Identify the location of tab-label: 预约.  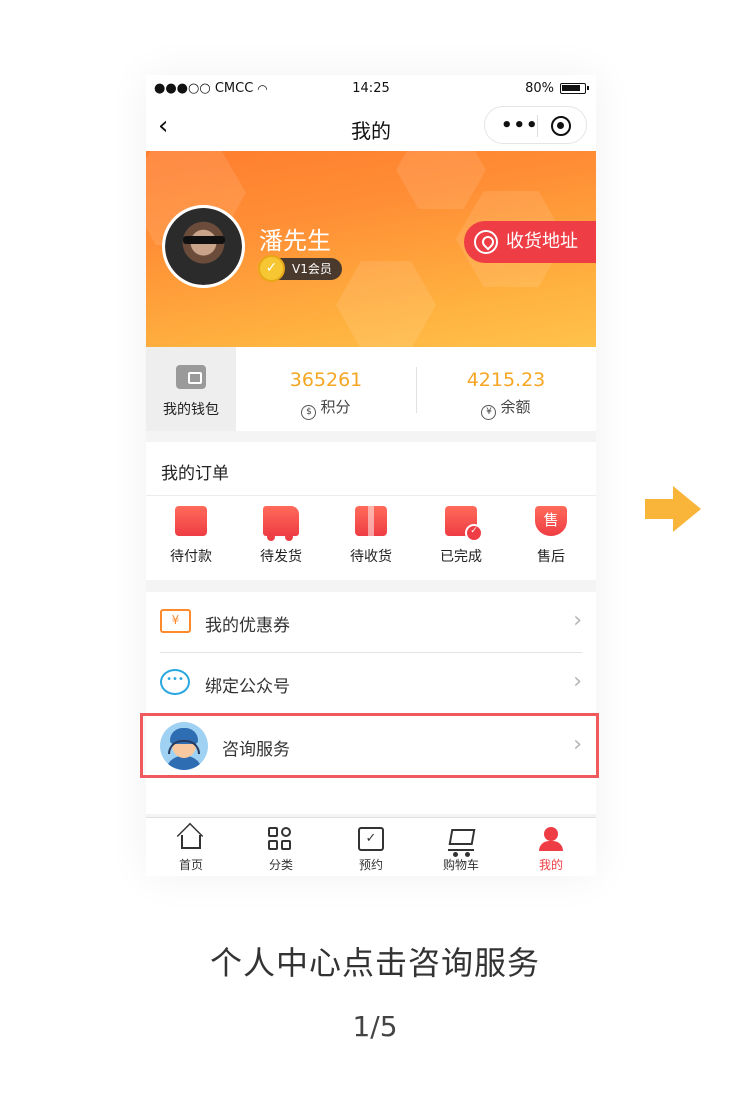
(370, 865).